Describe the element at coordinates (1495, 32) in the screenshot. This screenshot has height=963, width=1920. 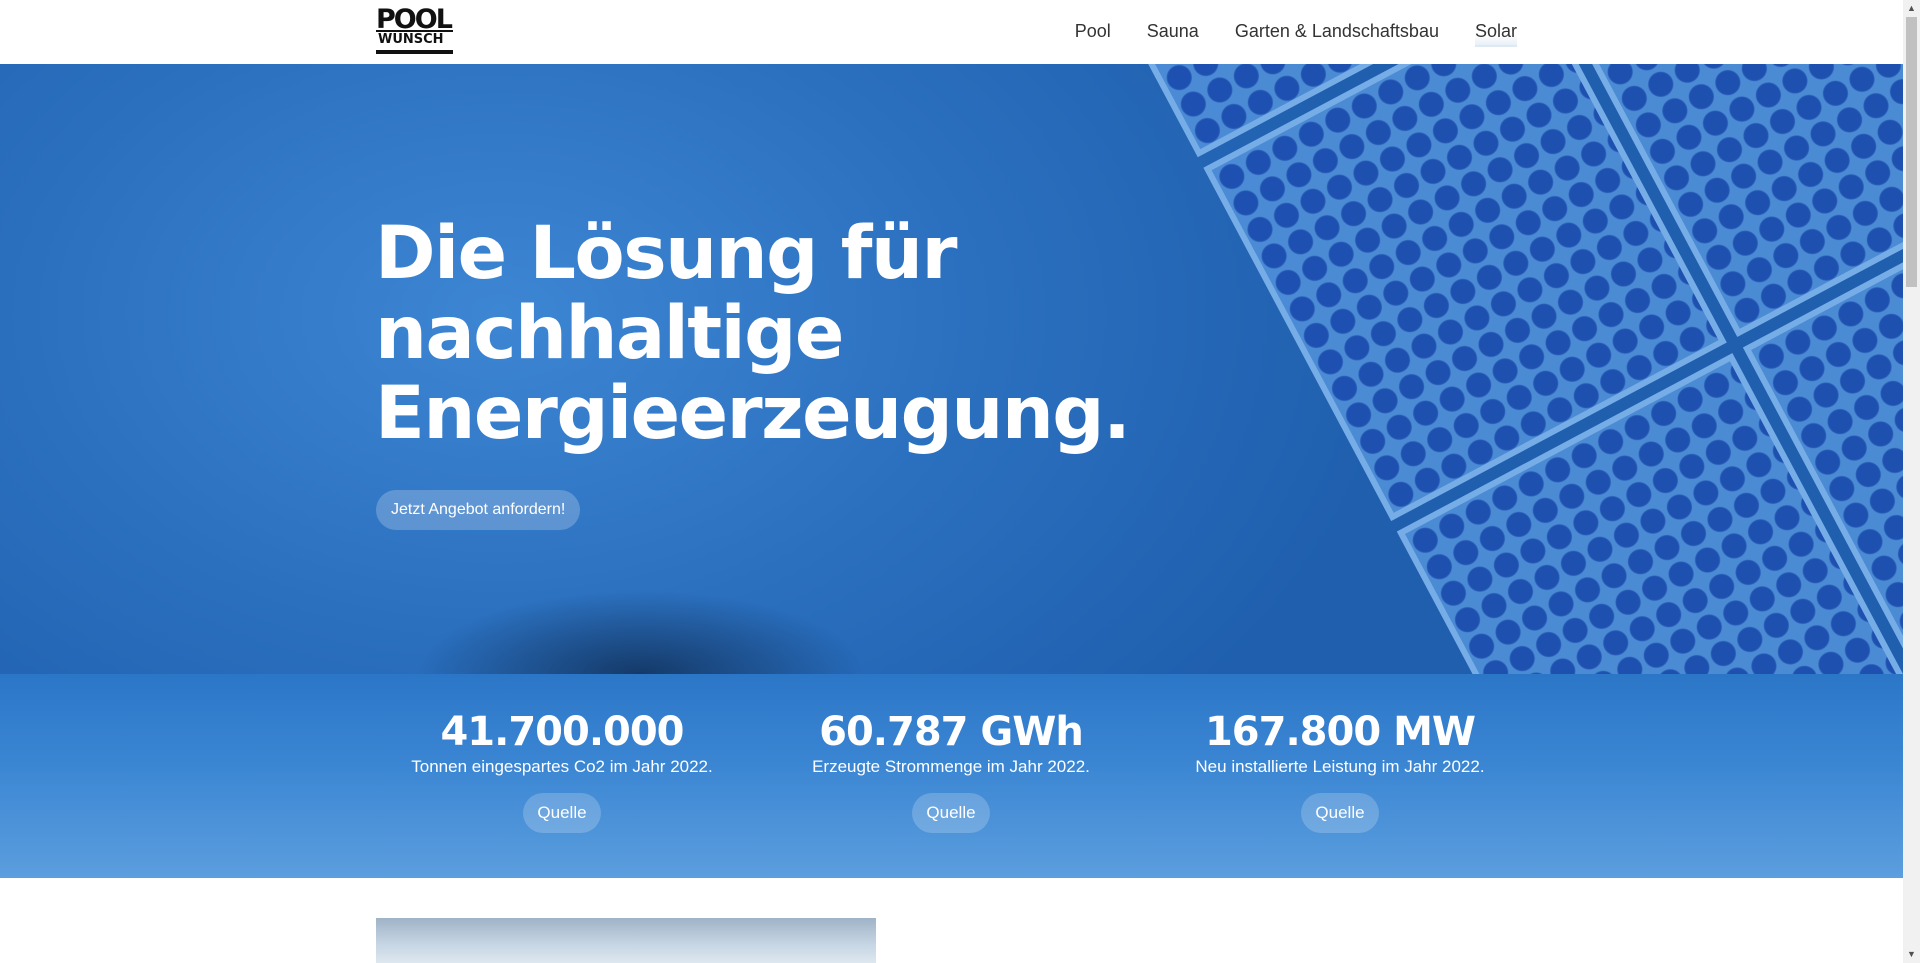
I see `nav-item-solar: Solar` at that location.